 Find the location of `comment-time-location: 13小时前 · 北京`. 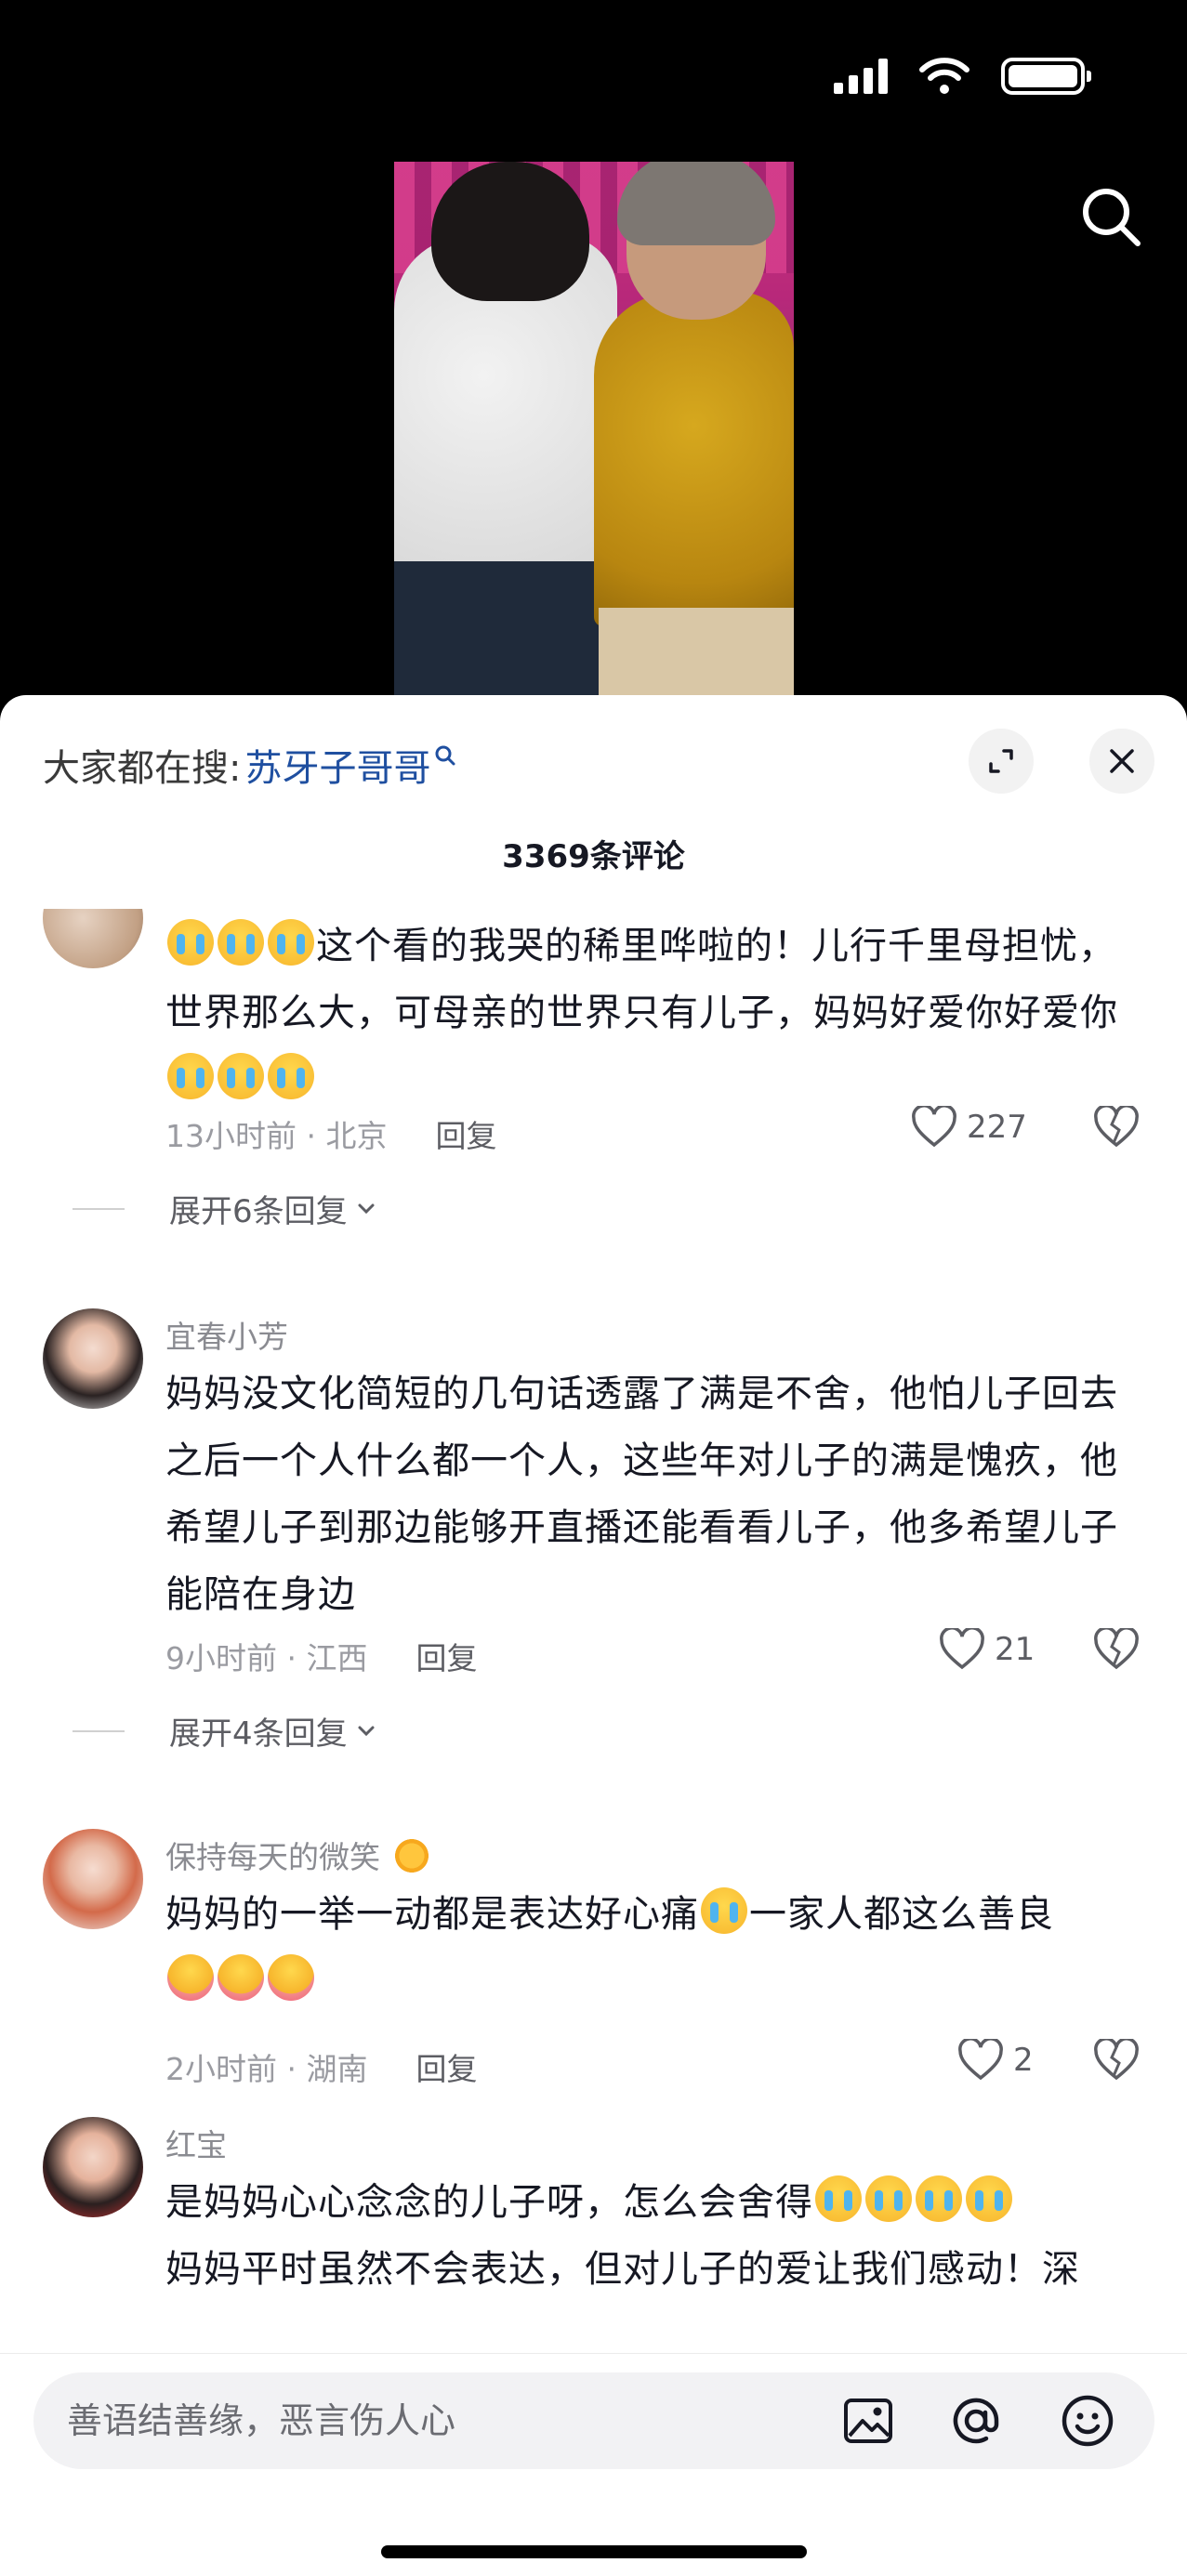

comment-time-location: 13小时前 · 北京 is located at coordinates (276, 1136).